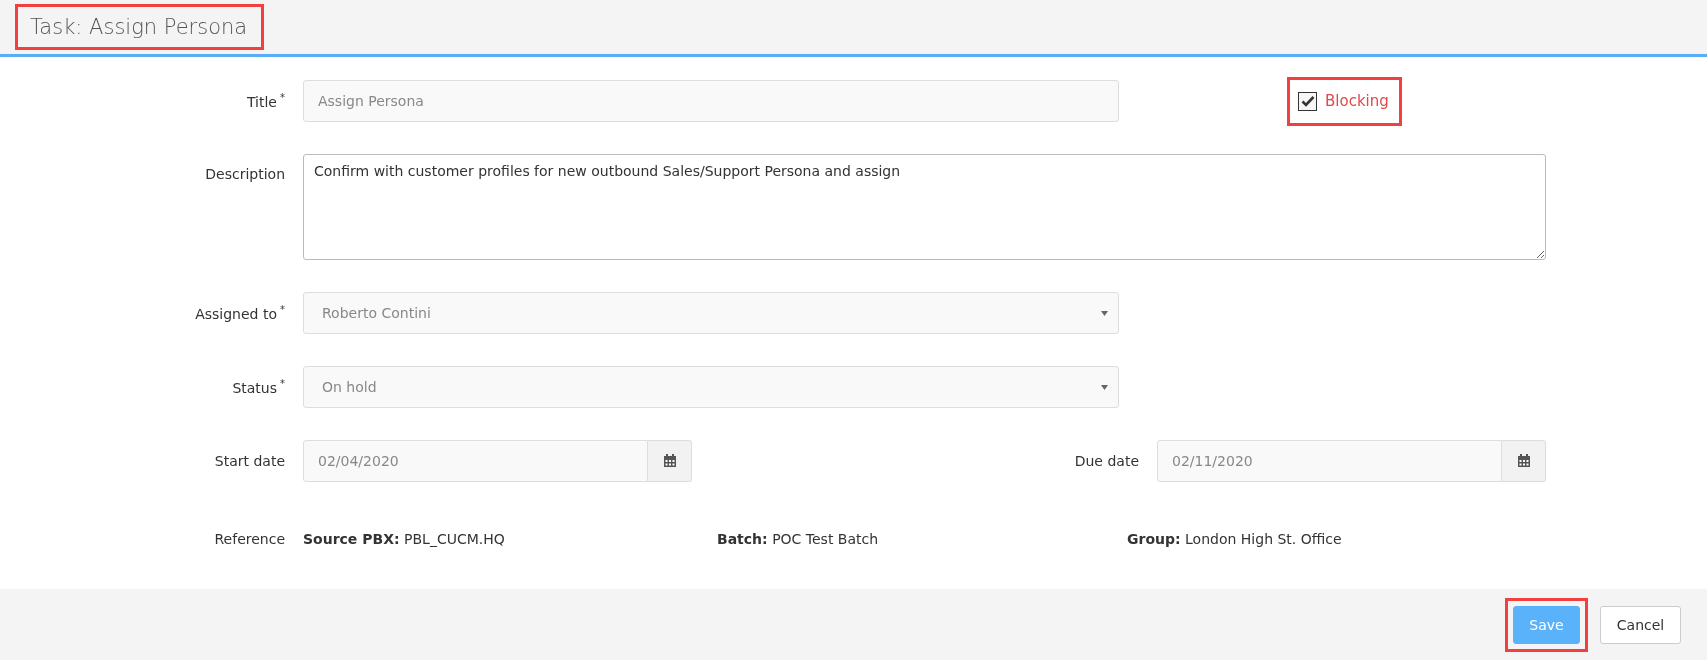 The height and width of the screenshot is (660, 1707). What do you see at coordinates (1106, 461) in the screenshot?
I see `field-label: Due date` at bounding box center [1106, 461].